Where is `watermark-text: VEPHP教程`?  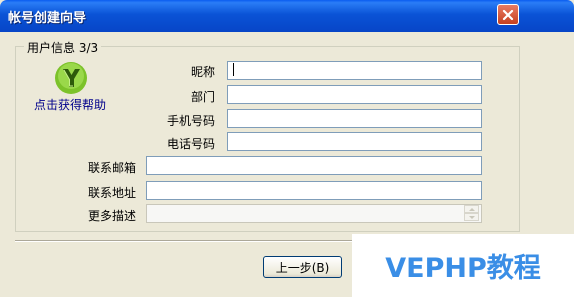
watermark-text: VEPHP教程 is located at coordinates (463, 268).